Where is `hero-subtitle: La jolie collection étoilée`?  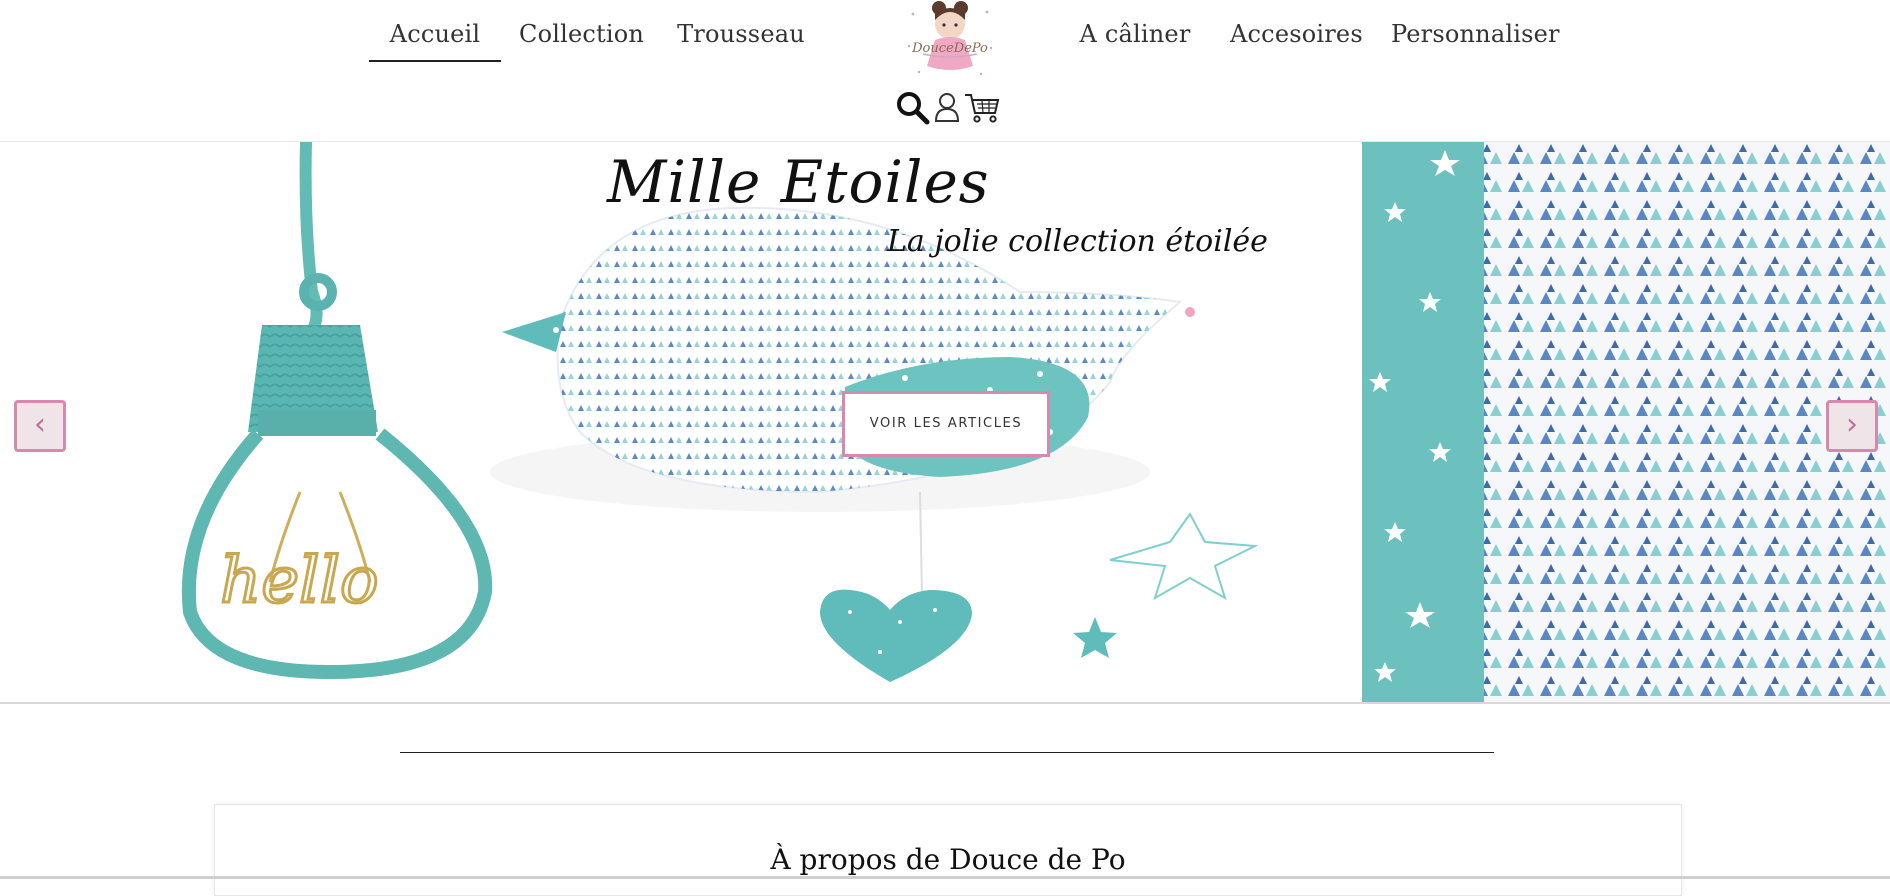
hero-subtitle: La jolie collection étoilée is located at coordinates (1077, 241).